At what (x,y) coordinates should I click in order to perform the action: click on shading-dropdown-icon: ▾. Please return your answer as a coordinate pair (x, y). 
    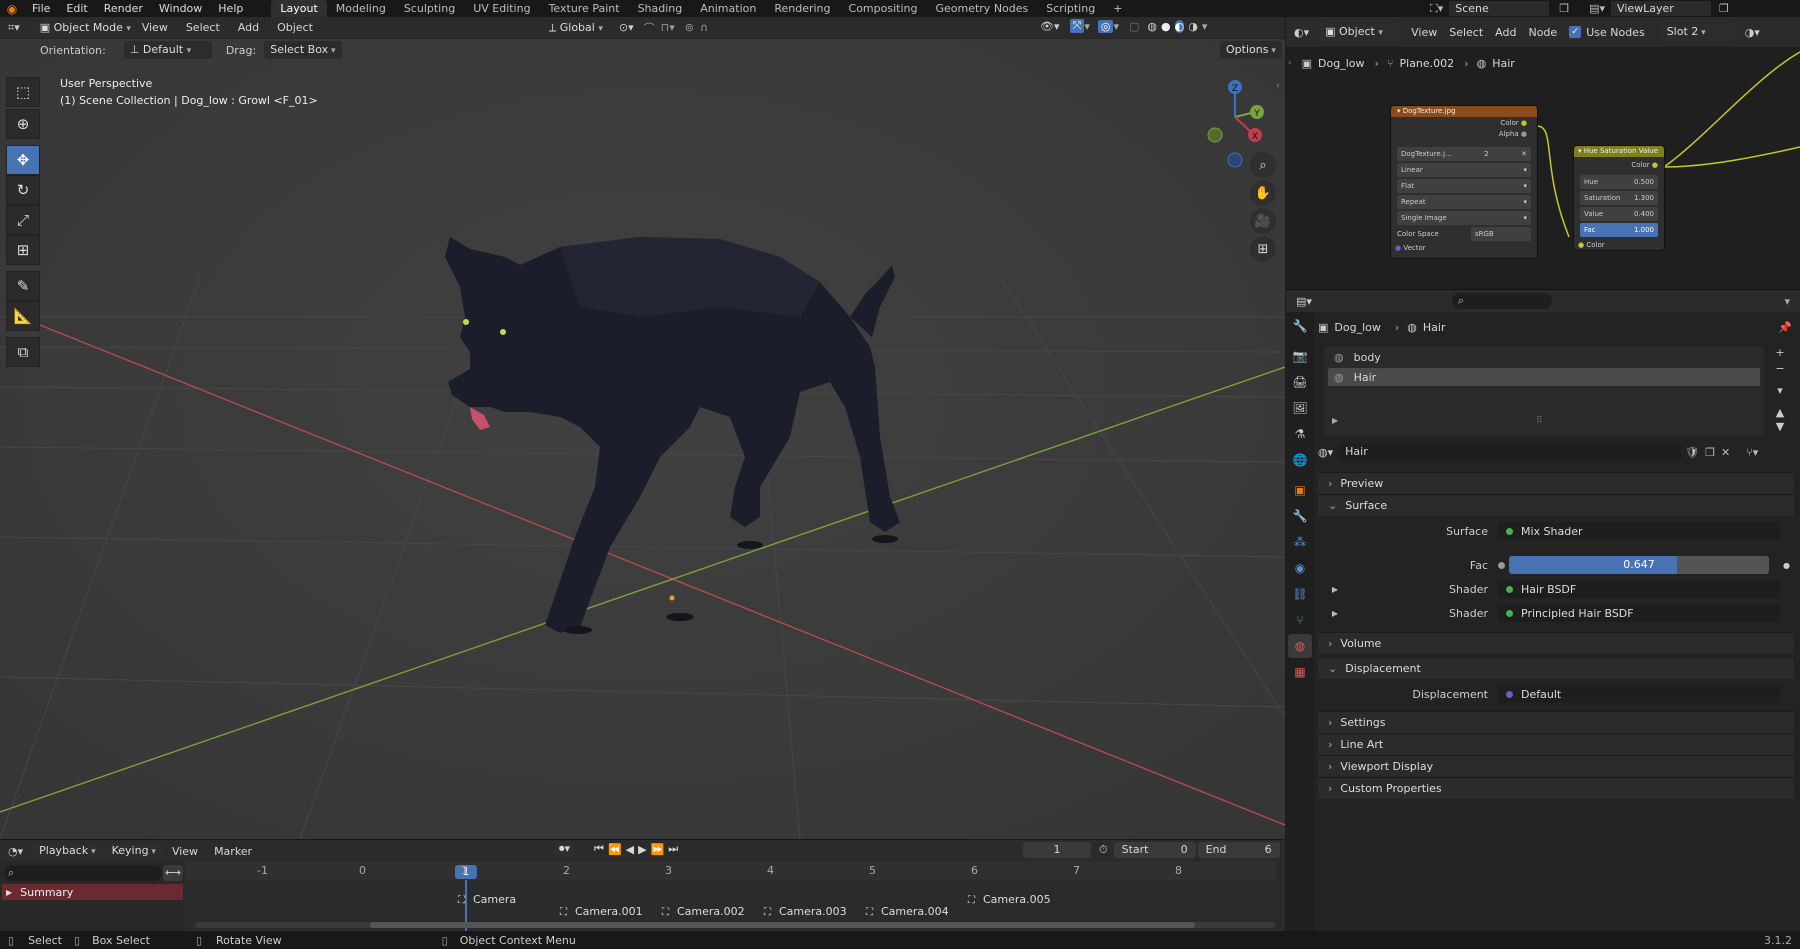
    Looking at the image, I should click on (1205, 26).